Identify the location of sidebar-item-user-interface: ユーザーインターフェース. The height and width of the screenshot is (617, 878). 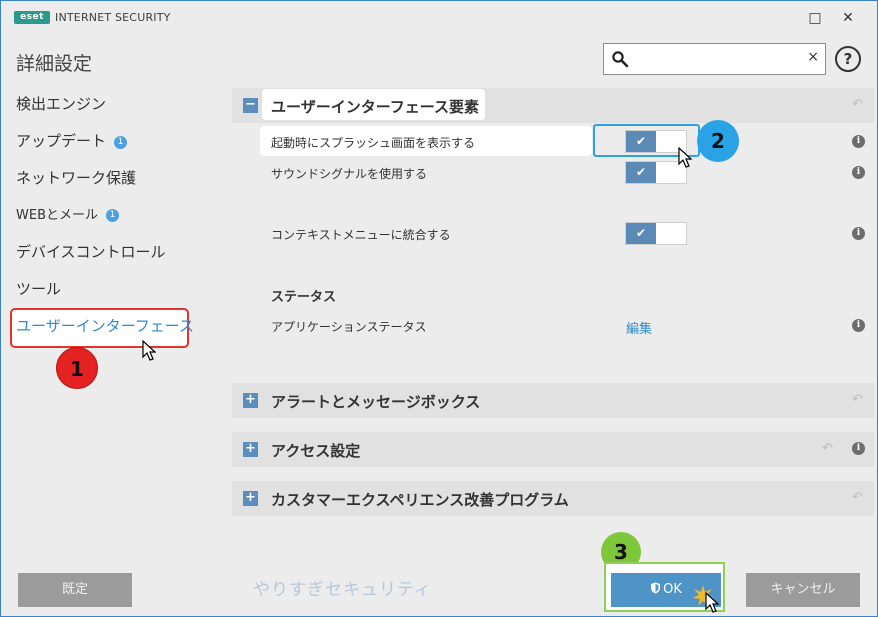
(105, 325).